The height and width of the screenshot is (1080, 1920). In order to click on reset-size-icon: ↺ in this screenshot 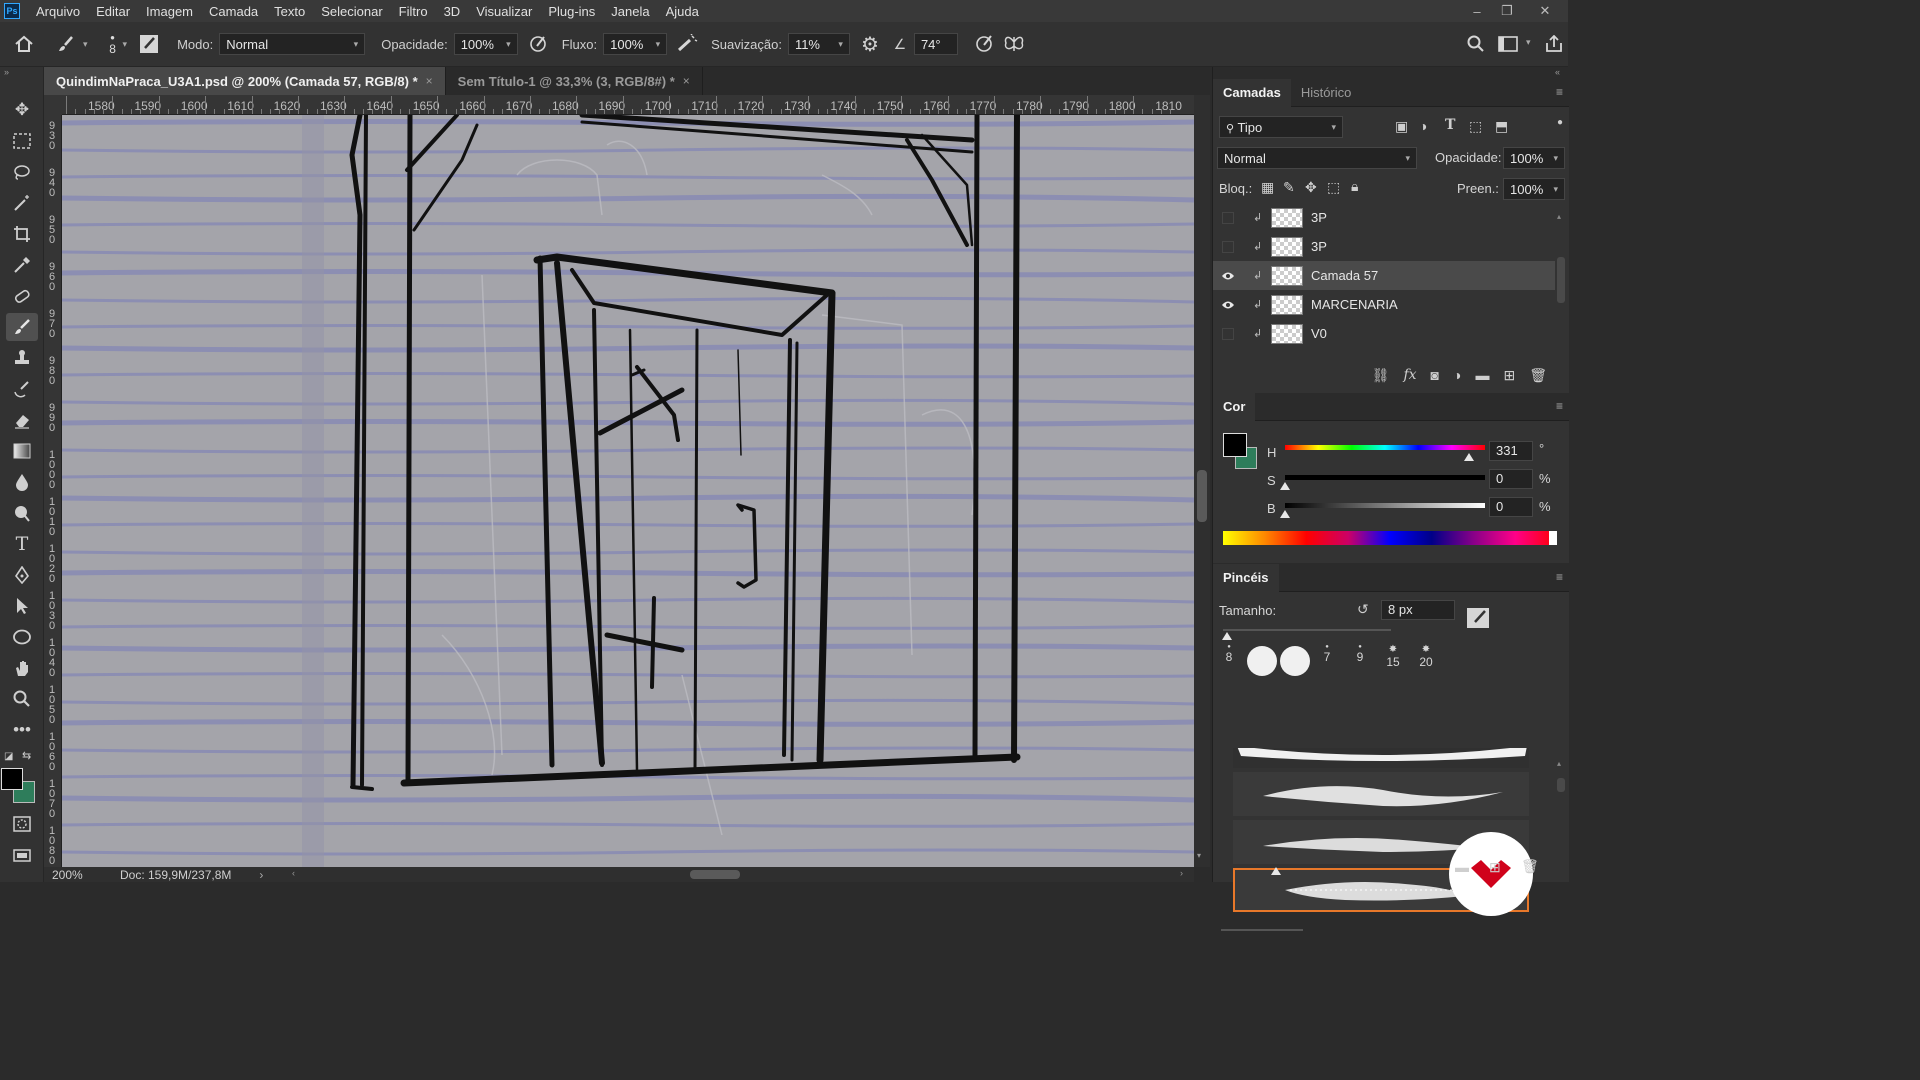, I will do `click(1363, 609)`.